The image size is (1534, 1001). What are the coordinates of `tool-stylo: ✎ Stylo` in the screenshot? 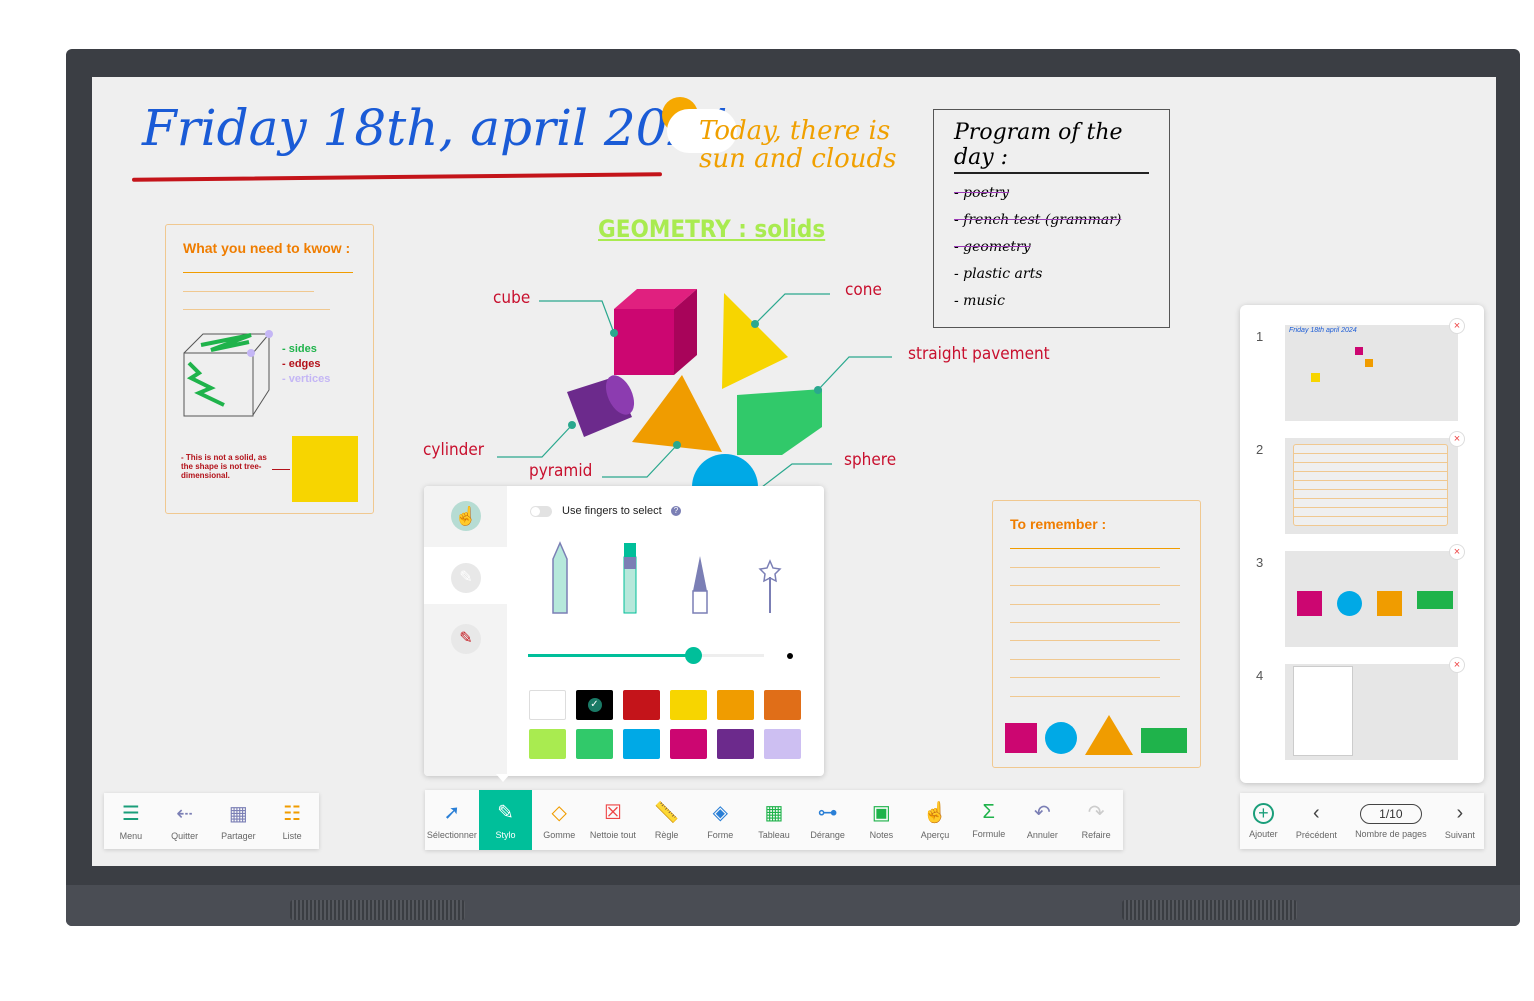 It's located at (505, 820).